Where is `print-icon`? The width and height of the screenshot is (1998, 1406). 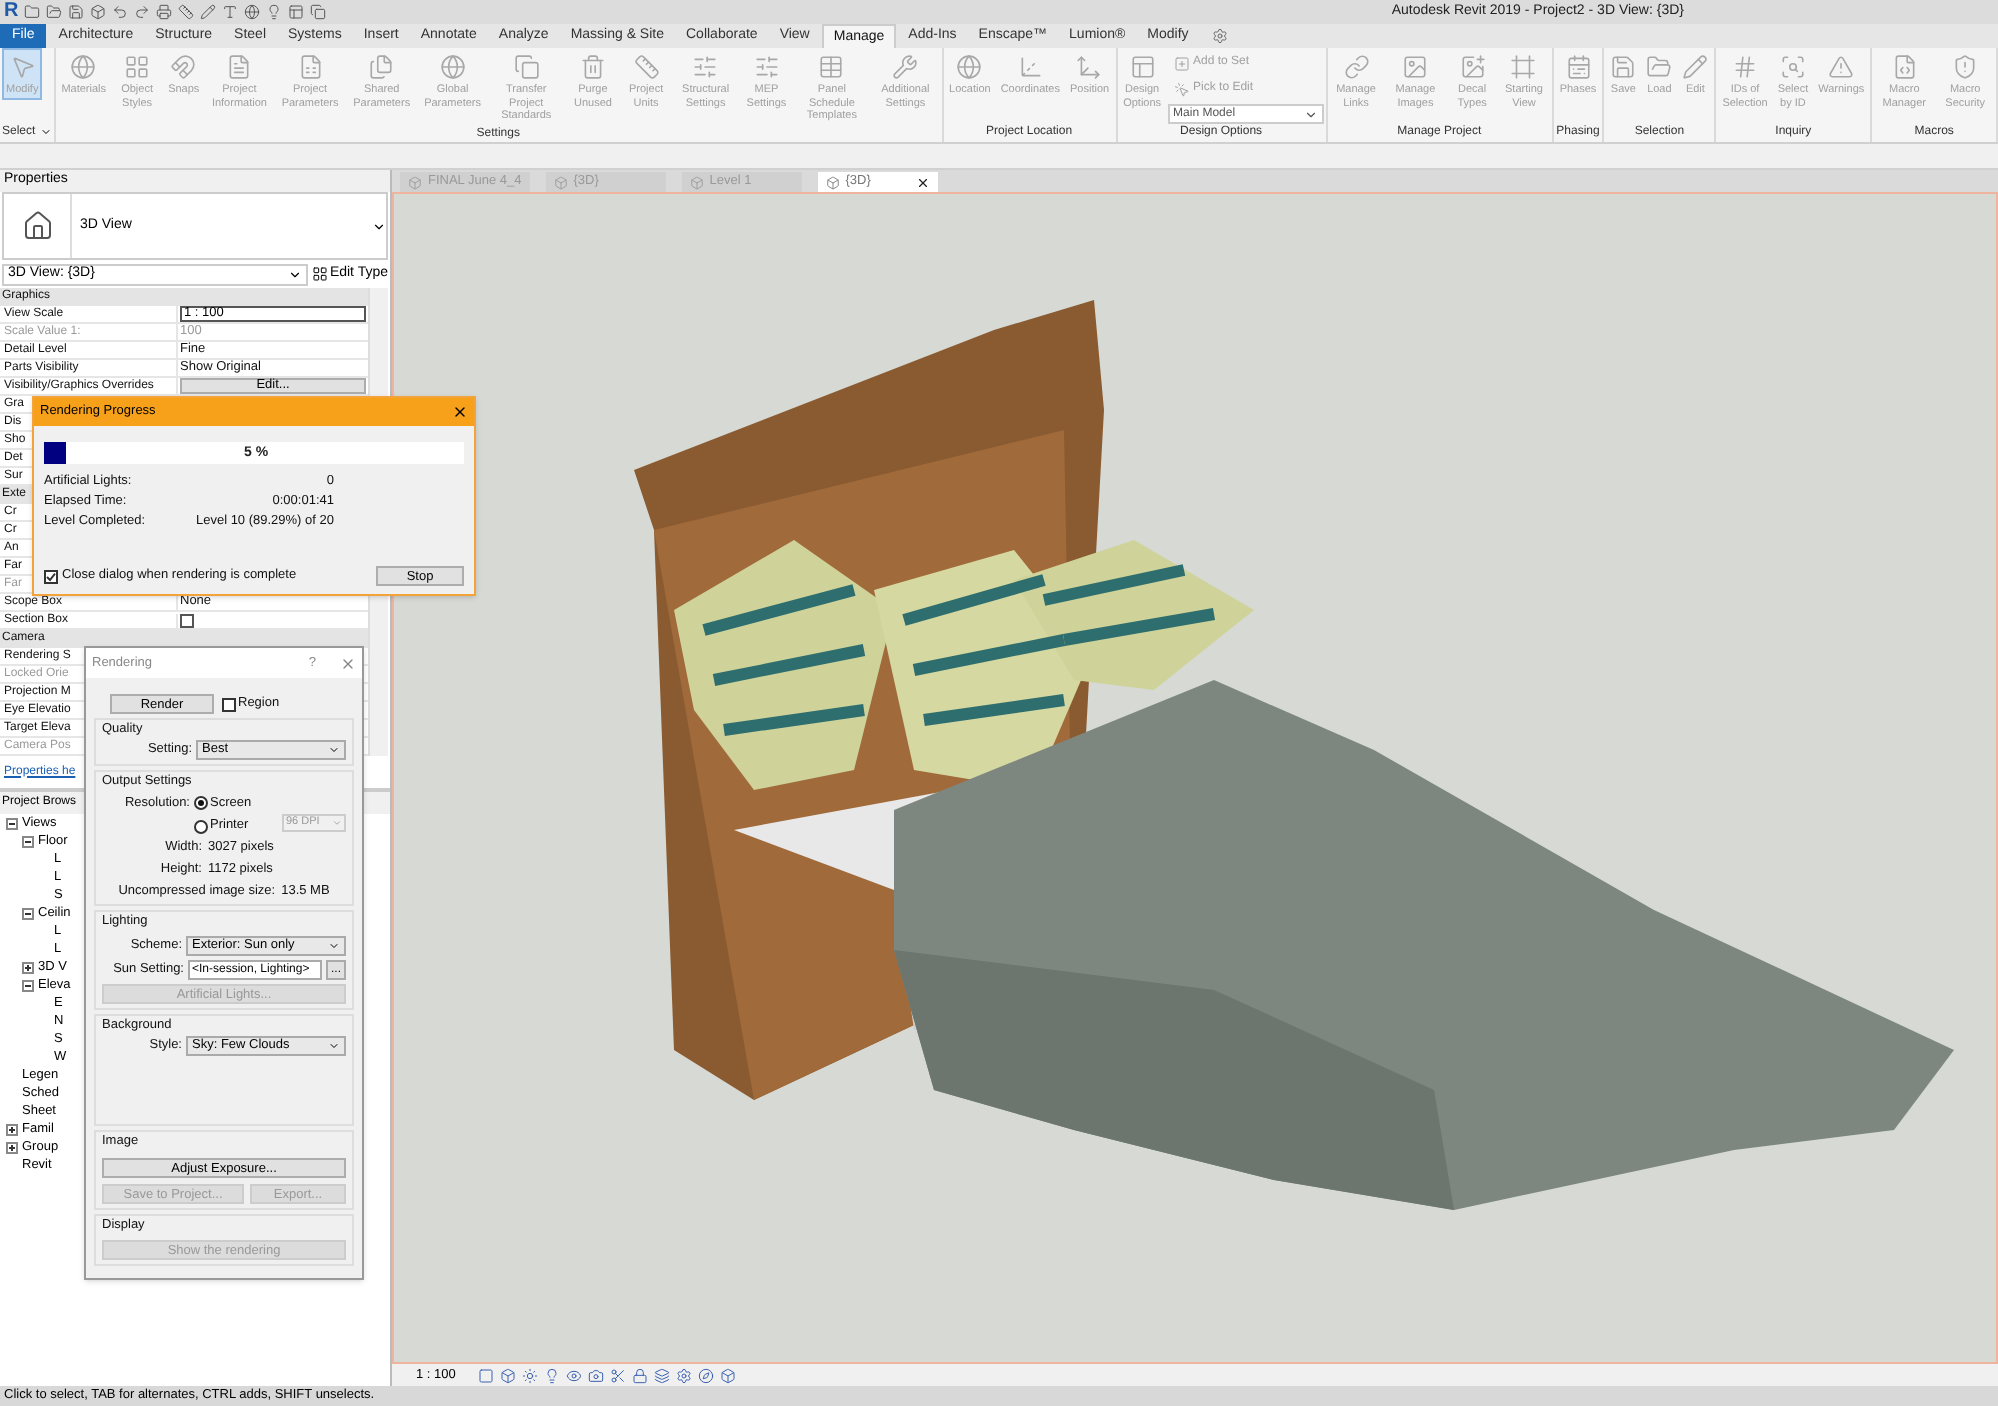
print-icon is located at coordinates (164, 12).